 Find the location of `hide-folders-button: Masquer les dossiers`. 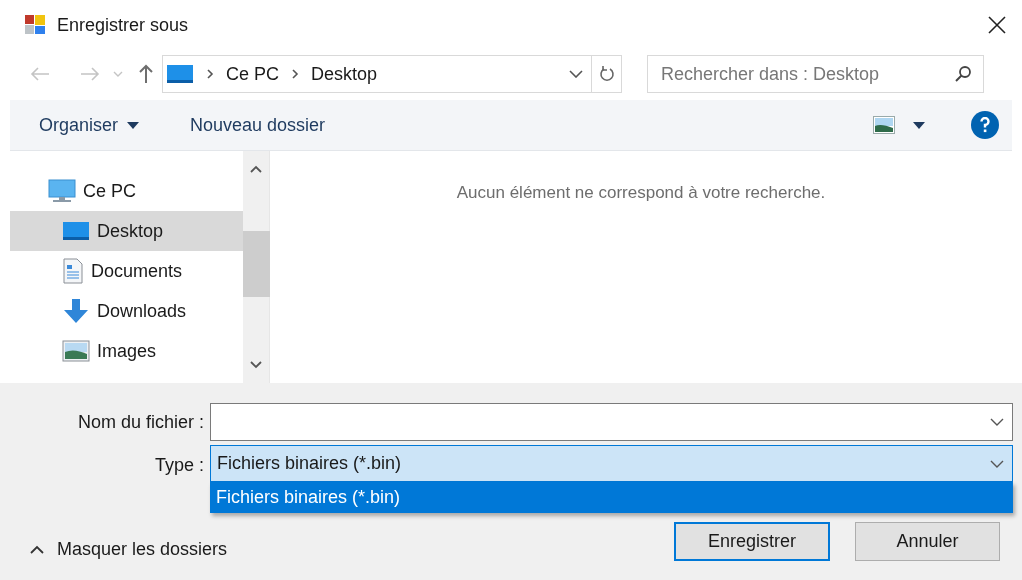

hide-folders-button: Masquer les dossiers is located at coordinates (129, 549).